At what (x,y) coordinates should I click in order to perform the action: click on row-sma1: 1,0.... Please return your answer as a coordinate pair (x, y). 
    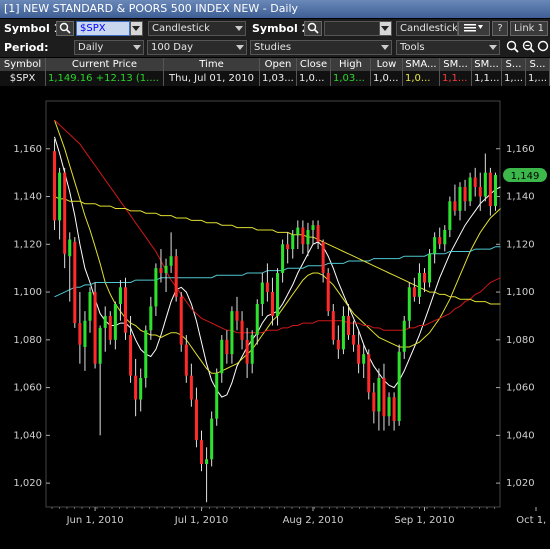
    Looking at the image, I should click on (421, 78).